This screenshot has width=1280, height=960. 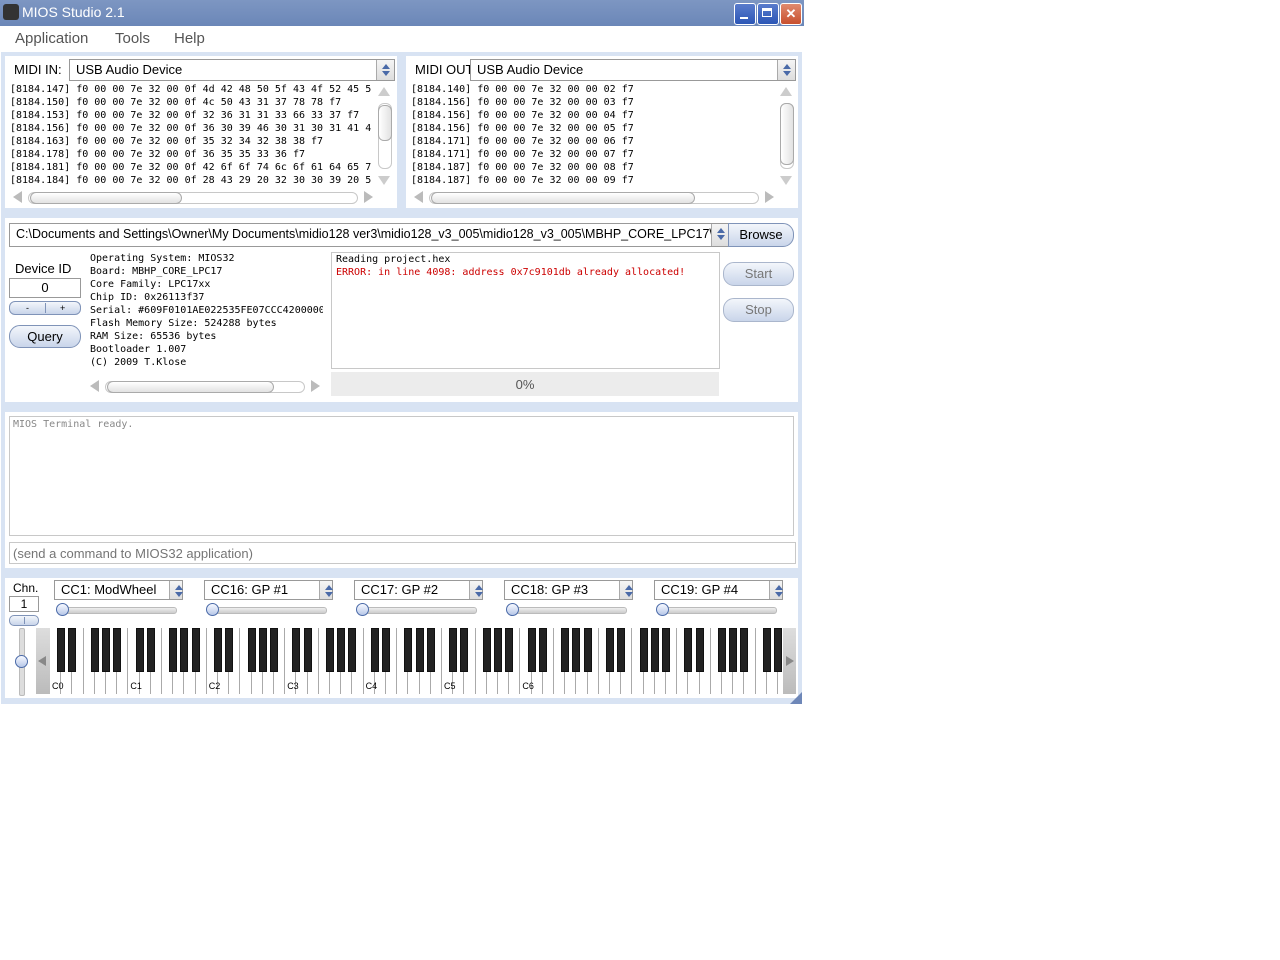 What do you see at coordinates (45, 308) in the screenshot?
I see `device-id-stepper: - +` at bounding box center [45, 308].